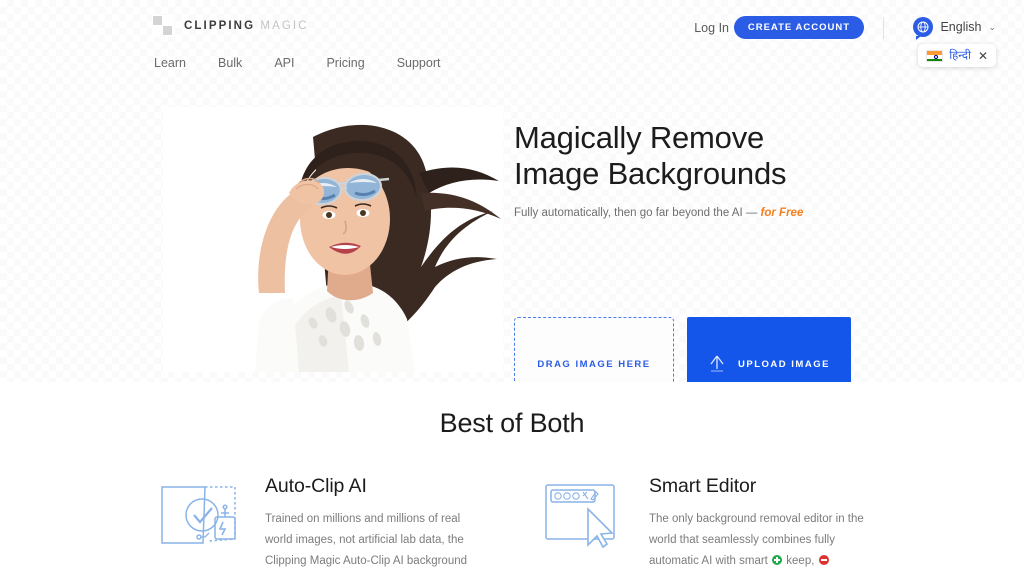 This screenshot has width=1024, height=576. Describe the element at coordinates (961, 27) in the screenshot. I see `language-current-label: English` at that location.